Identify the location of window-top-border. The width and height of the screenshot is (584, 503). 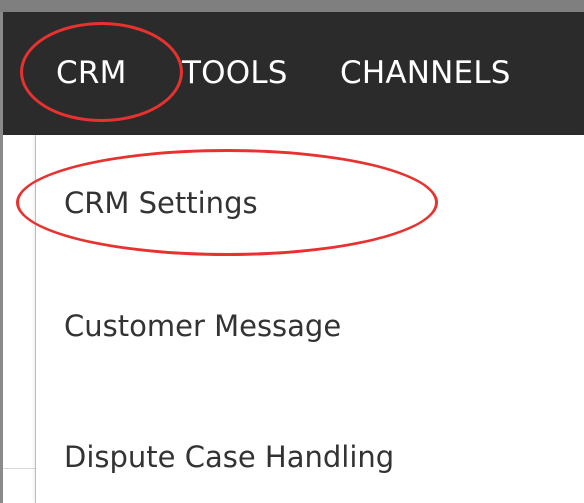
(292, 6).